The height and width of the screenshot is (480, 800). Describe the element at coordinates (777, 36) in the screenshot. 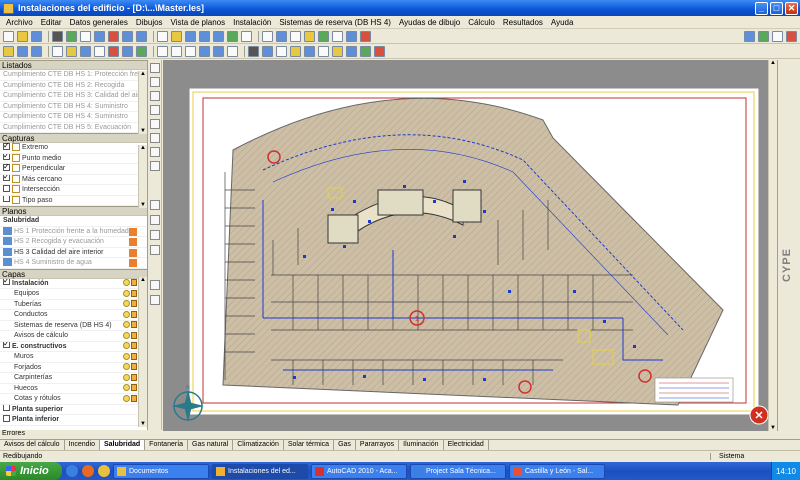

I see `settings-icon` at that location.